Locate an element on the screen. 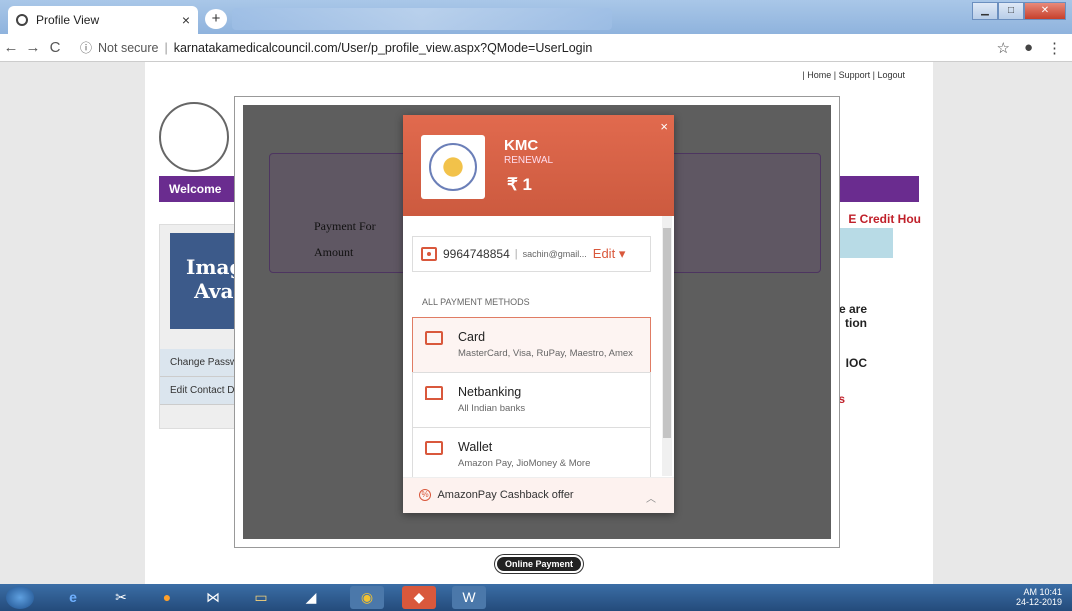 The width and height of the screenshot is (1072, 611). right-text-1: e are is located at coordinates (852, 309).